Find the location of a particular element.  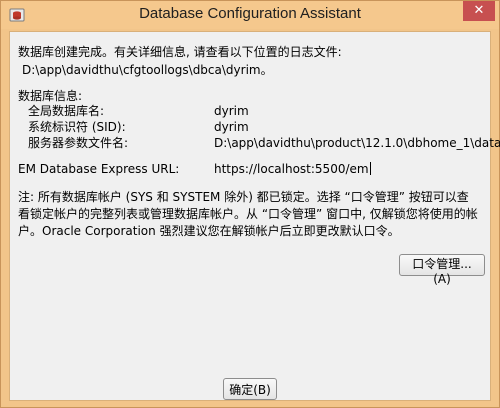

em-url-field: https://localhost:5500/em is located at coordinates (292, 169).